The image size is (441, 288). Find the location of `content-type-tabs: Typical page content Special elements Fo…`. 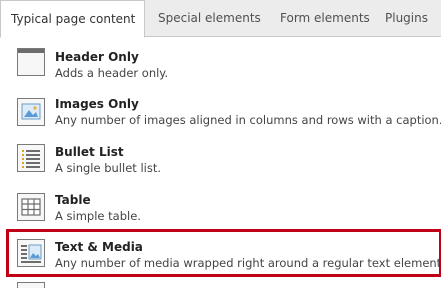

content-type-tabs: Typical page content Special elements Fo… is located at coordinates (220, 19).